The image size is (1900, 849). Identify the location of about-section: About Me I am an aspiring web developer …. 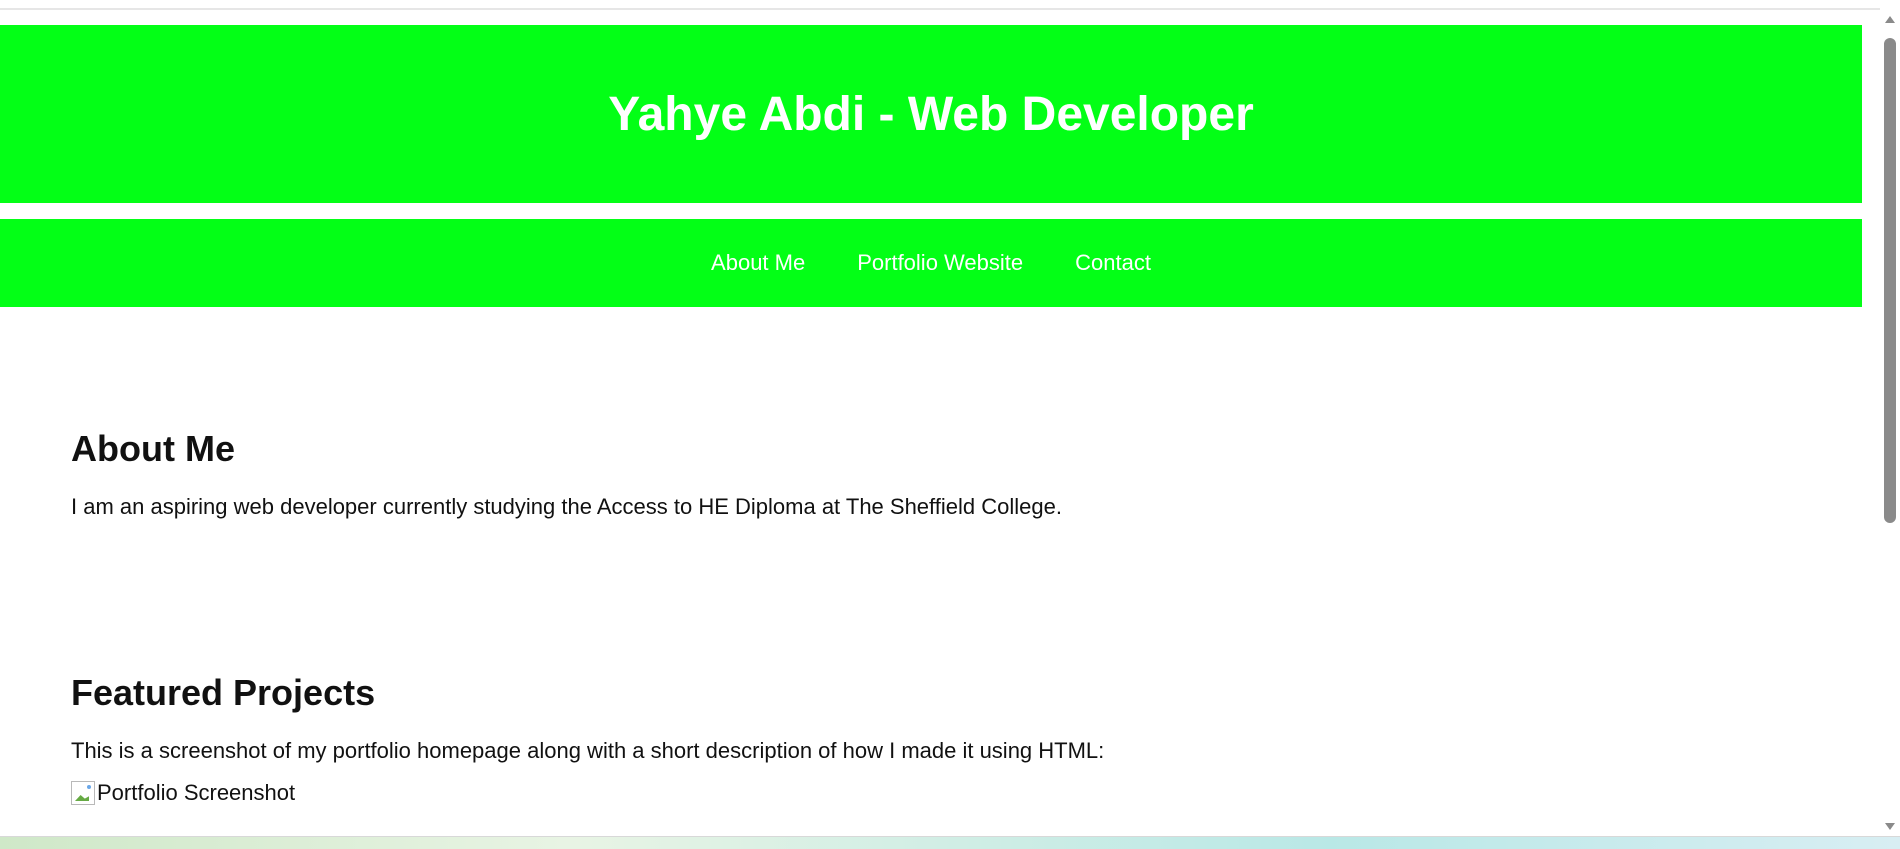
(921, 474).